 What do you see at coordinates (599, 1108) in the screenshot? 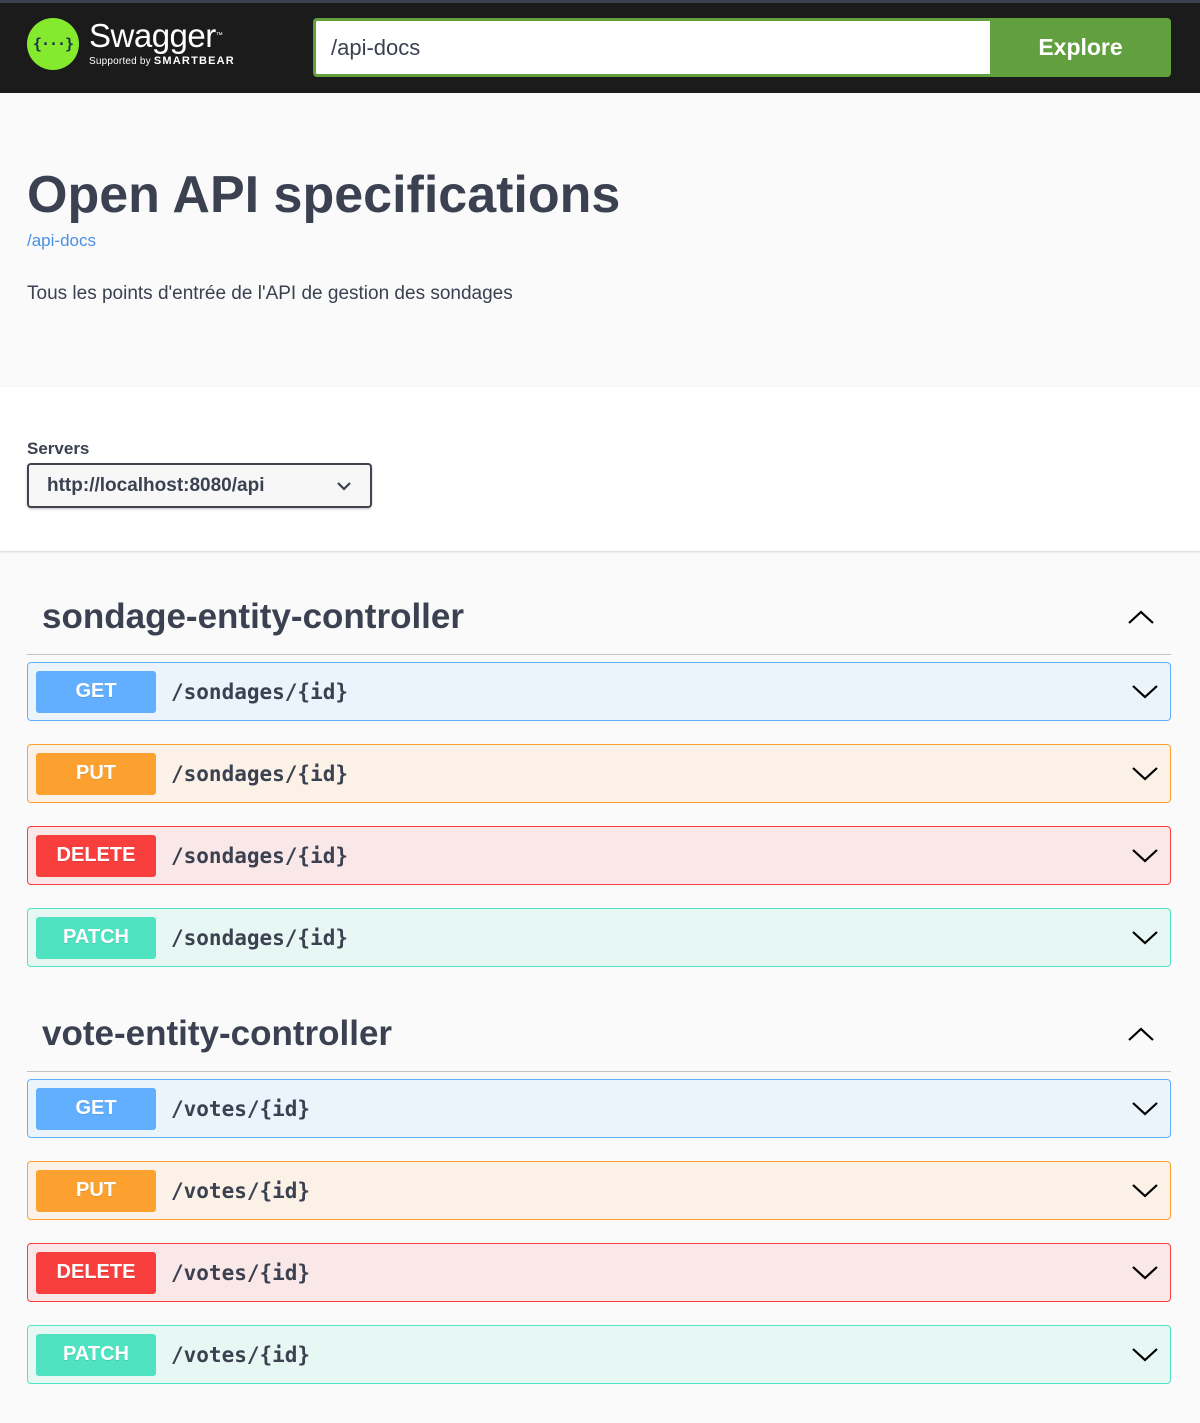
I see `operation-get-row: GET/votes/{id}` at bounding box center [599, 1108].